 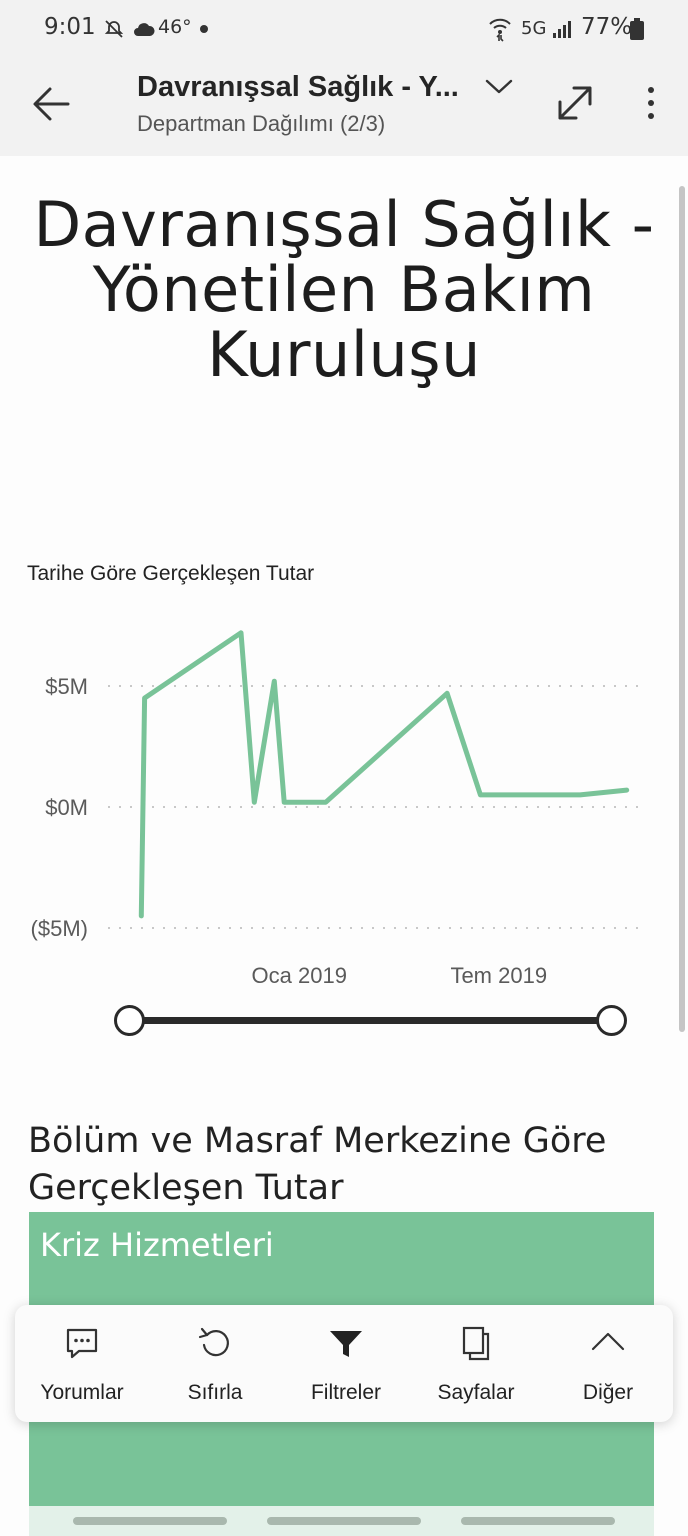 I want to click on pages-icon, so click(x=476, y=1343).